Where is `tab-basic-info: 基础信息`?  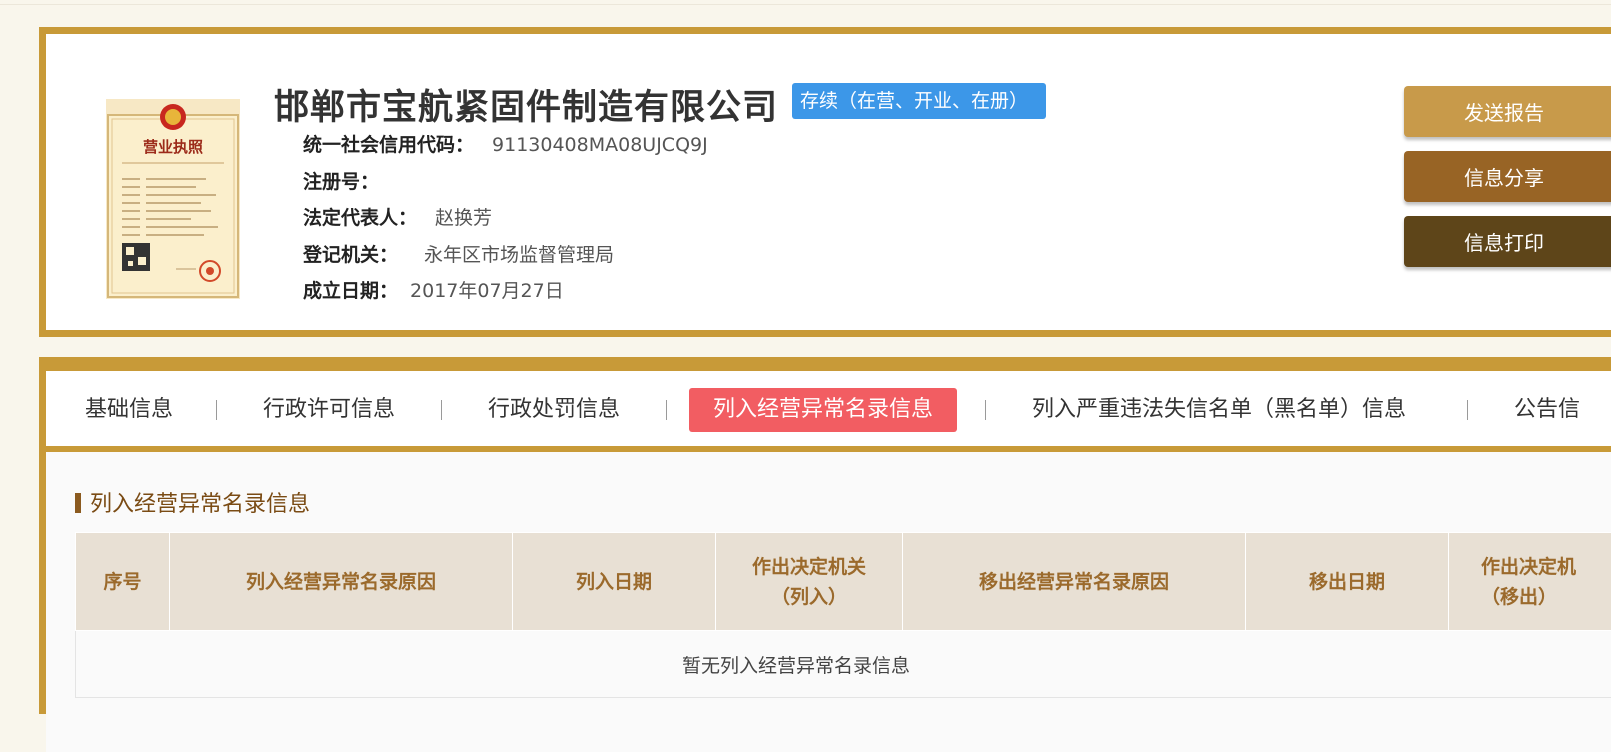 tab-basic-info: 基础信息 is located at coordinates (129, 410).